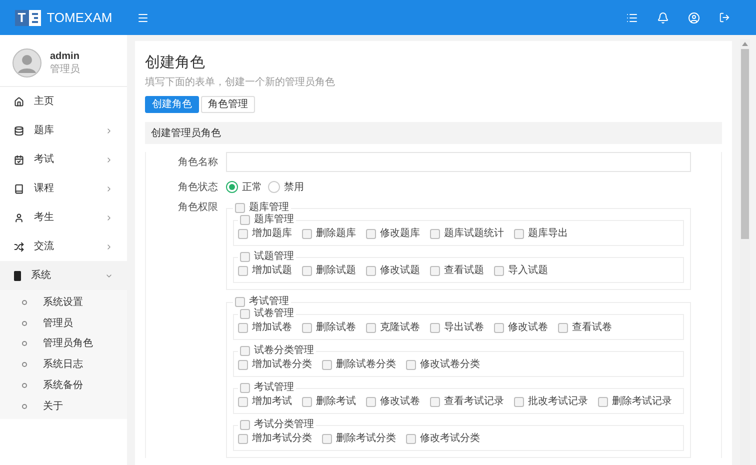 The image size is (756, 465). Describe the element at coordinates (745, 44) in the screenshot. I see `scroll-up-arrow-icon` at that location.